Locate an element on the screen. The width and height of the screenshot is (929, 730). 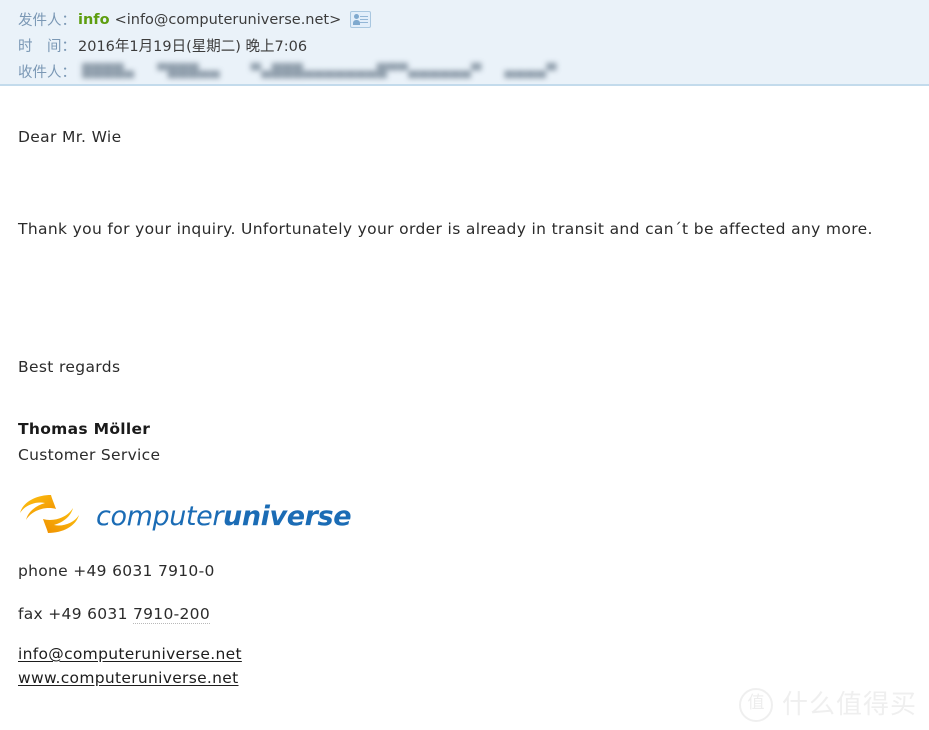
recipient-token: ████▄ is located at coordinates (108, 71).